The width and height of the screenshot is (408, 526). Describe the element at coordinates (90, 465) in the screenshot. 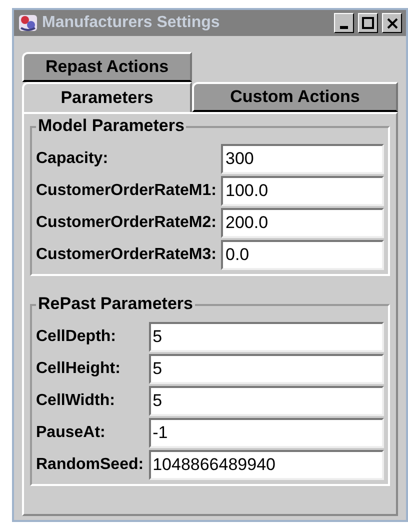

I see `field-label: RandomSeed:` at that location.